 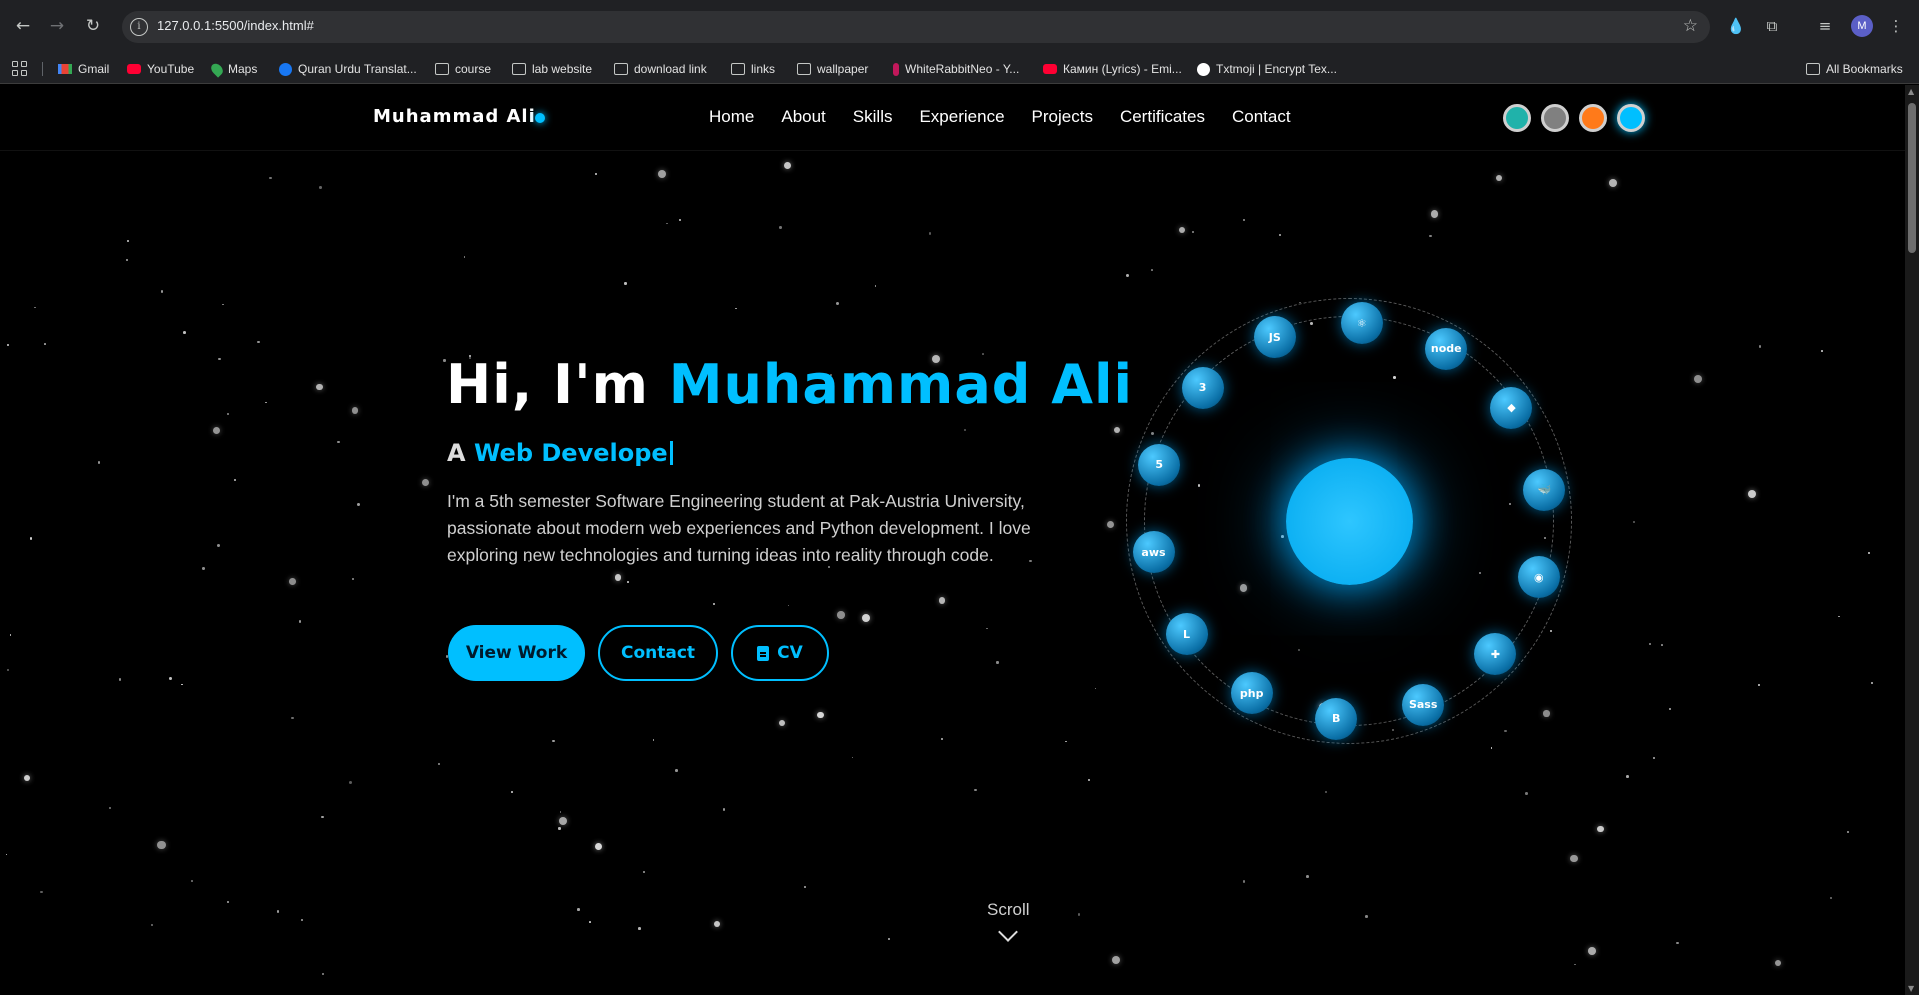 What do you see at coordinates (961, 117) in the screenshot?
I see `nav-experience: Experience` at bounding box center [961, 117].